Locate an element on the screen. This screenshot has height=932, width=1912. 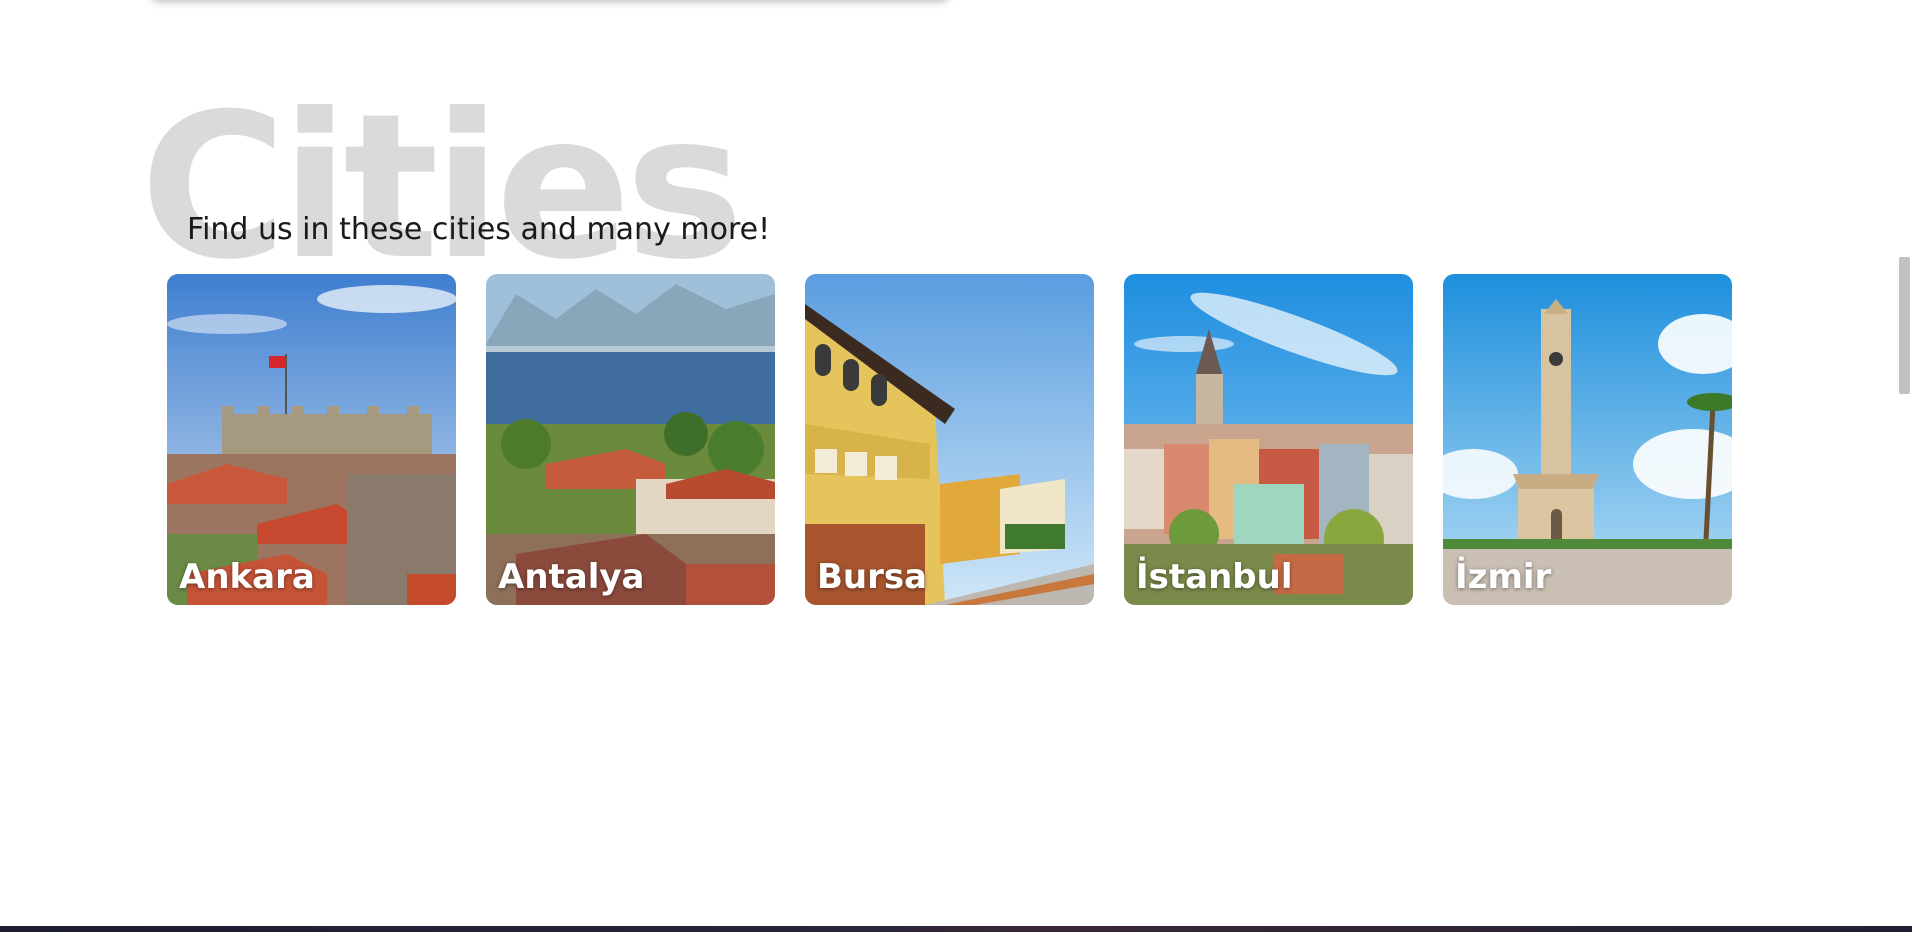
bursa-image is located at coordinates (949, 439).